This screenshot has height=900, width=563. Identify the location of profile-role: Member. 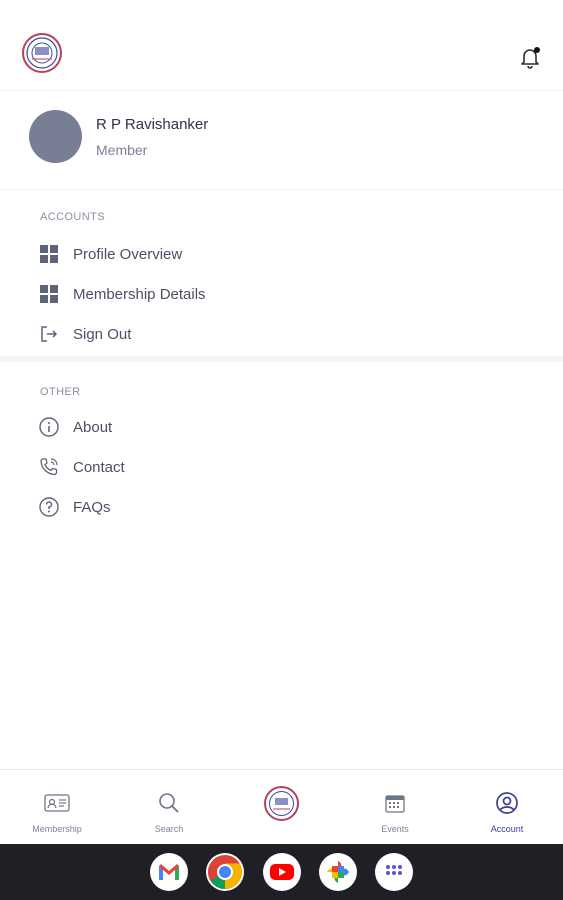
(122, 150).